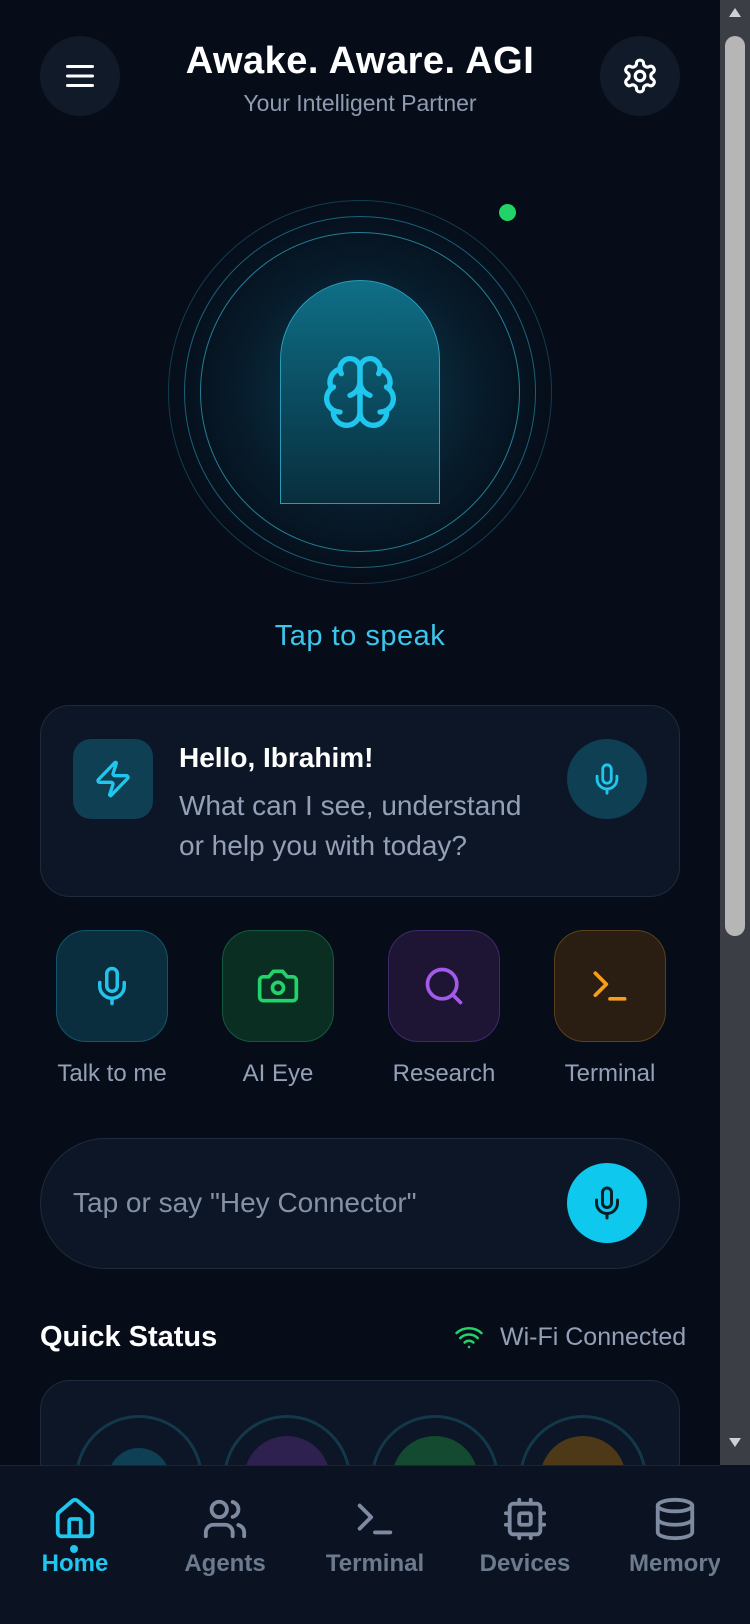 The image size is (750, 1624). Describe the element at coordinates (225, 1563) in the screenshot. I see `nav-label: Agents` at that location.